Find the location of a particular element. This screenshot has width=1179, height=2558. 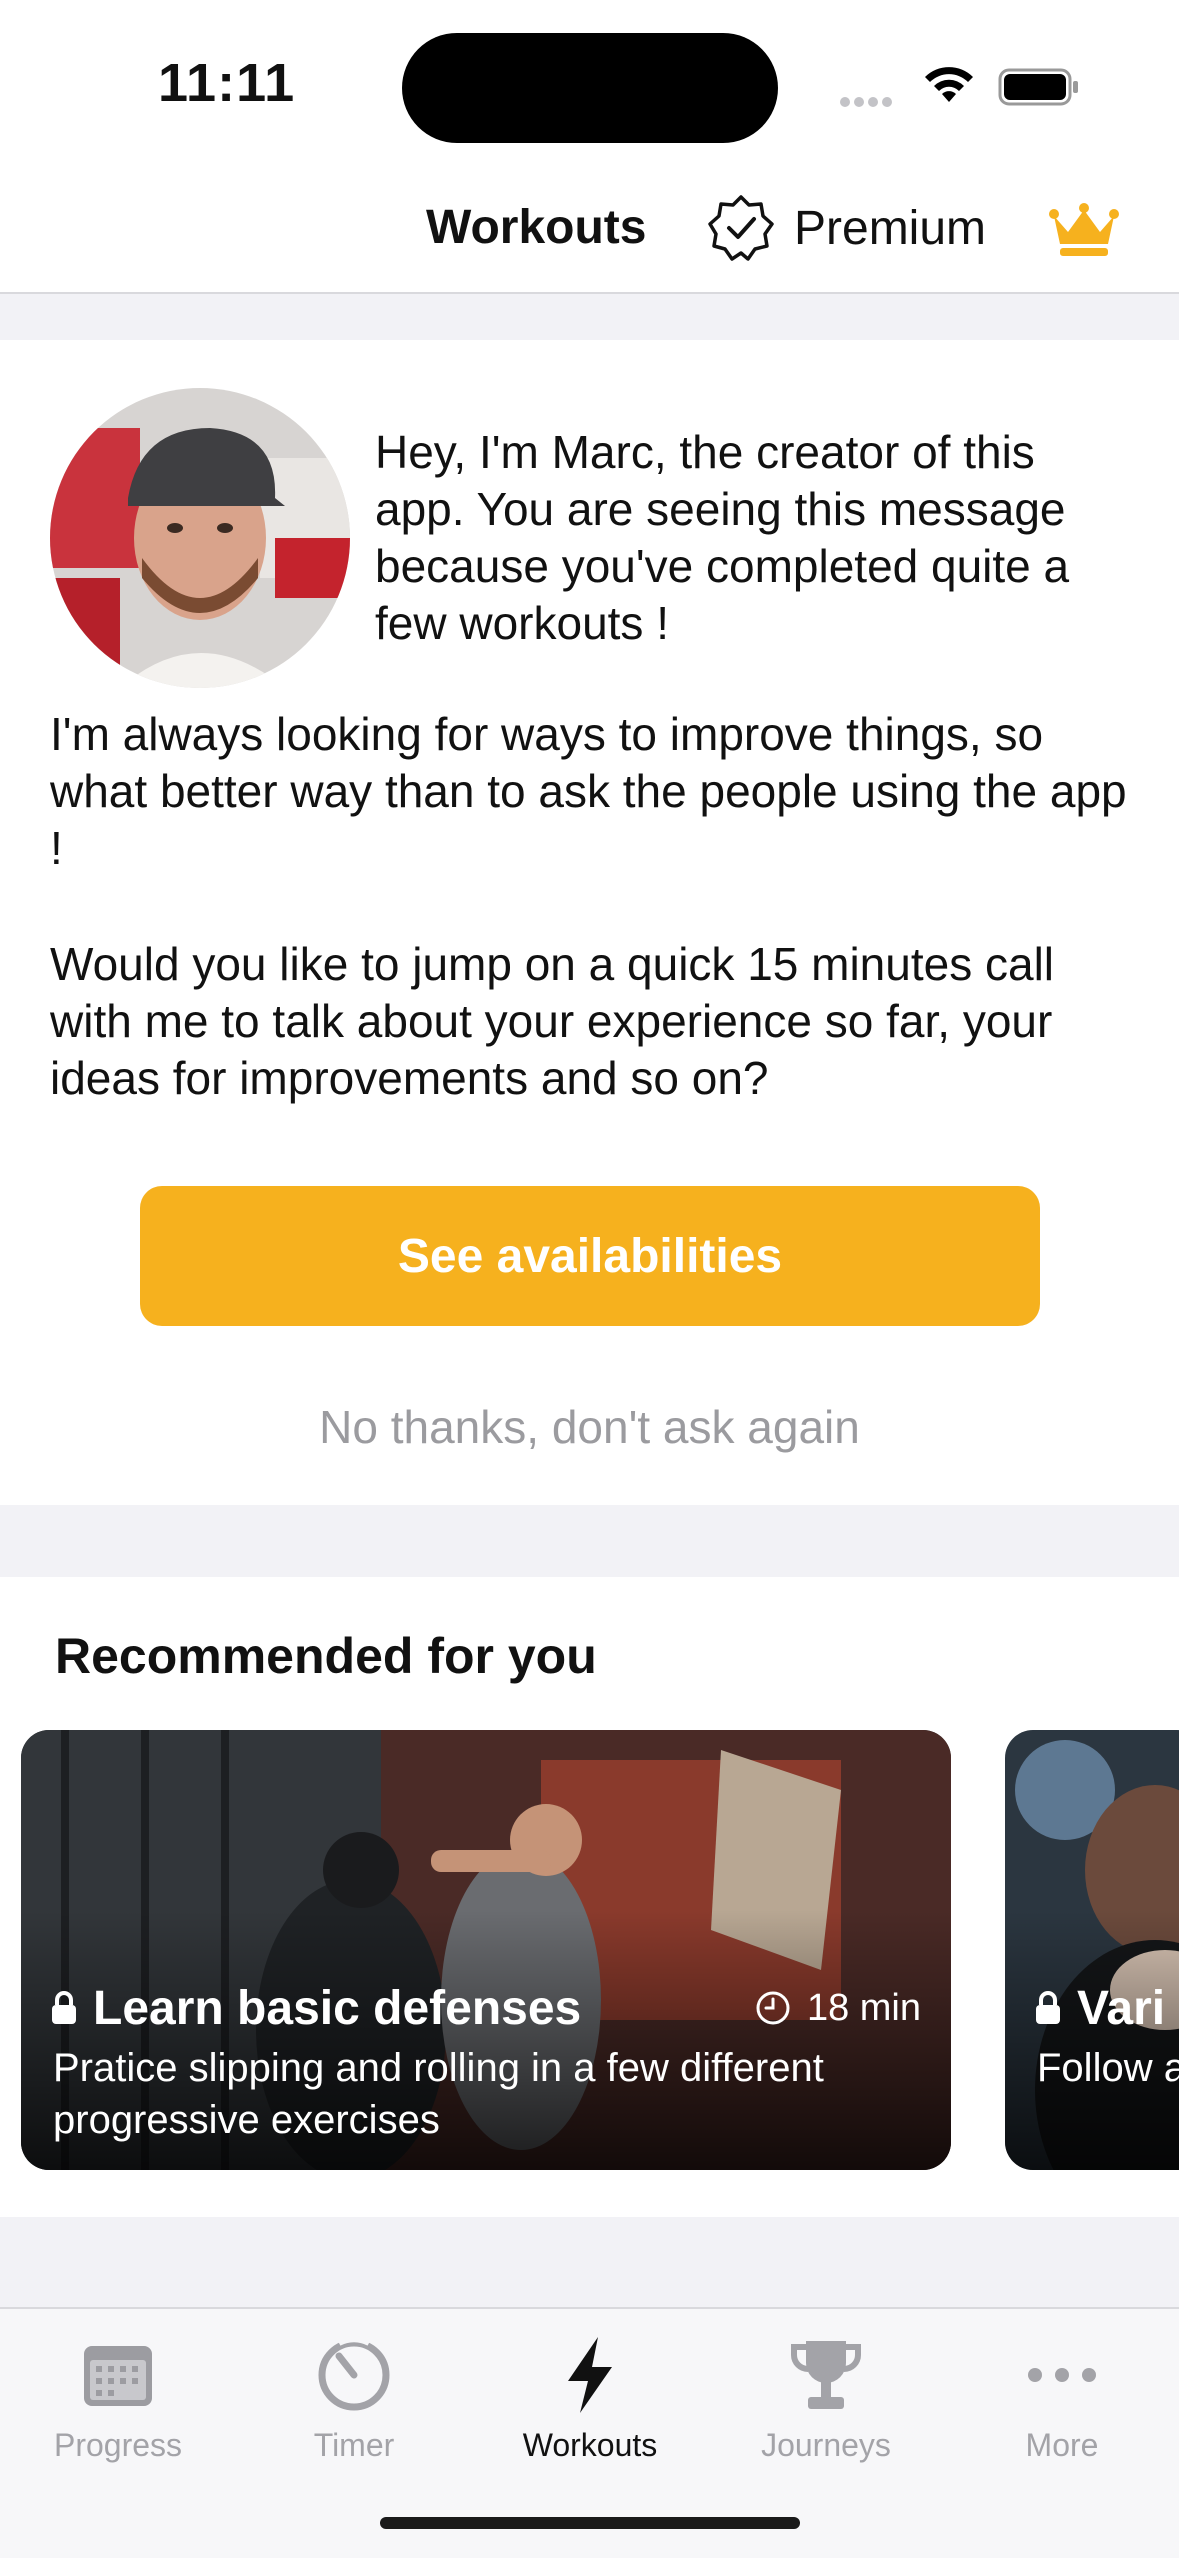

tab-label: Workouts is located at coordinates (590, 2445).